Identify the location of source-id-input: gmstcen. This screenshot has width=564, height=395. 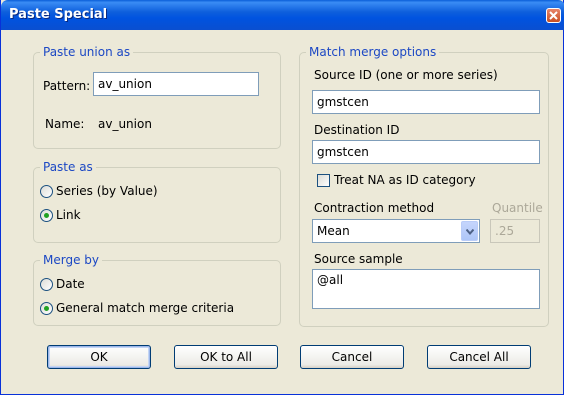
(426, 102).